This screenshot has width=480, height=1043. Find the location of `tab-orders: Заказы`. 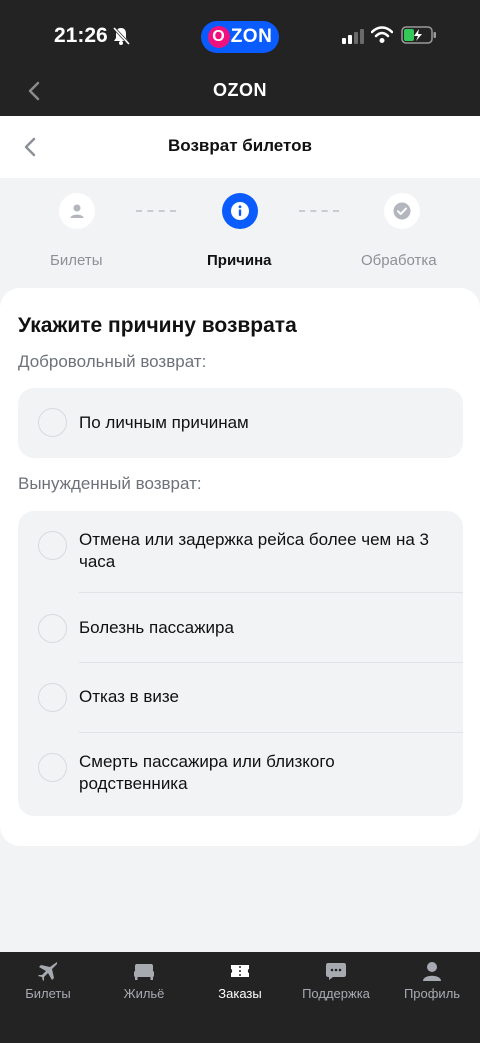

tab-orders: Заказы is located at coordinates (240, 987).